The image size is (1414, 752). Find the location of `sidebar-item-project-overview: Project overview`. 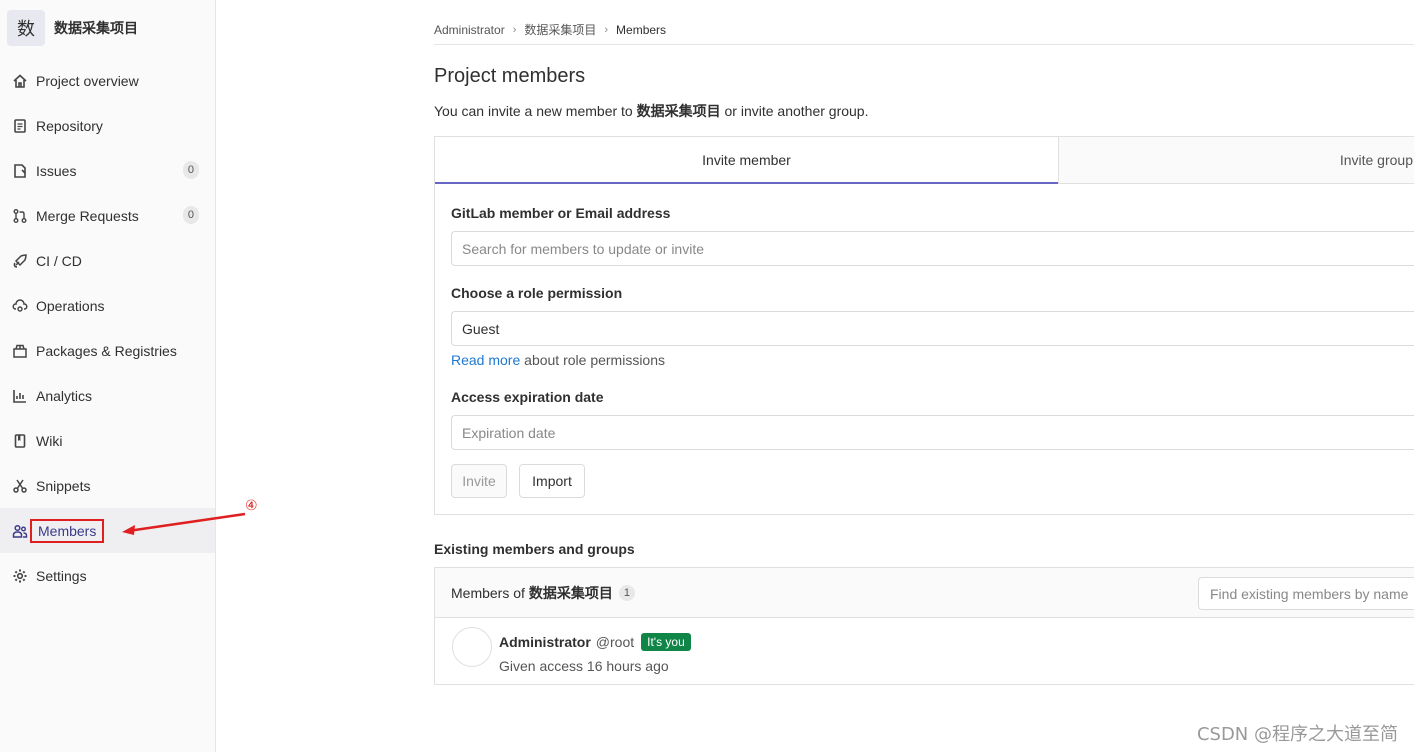

sidebar-item-project-overview: Project overview is located at coordinates (107, 80).